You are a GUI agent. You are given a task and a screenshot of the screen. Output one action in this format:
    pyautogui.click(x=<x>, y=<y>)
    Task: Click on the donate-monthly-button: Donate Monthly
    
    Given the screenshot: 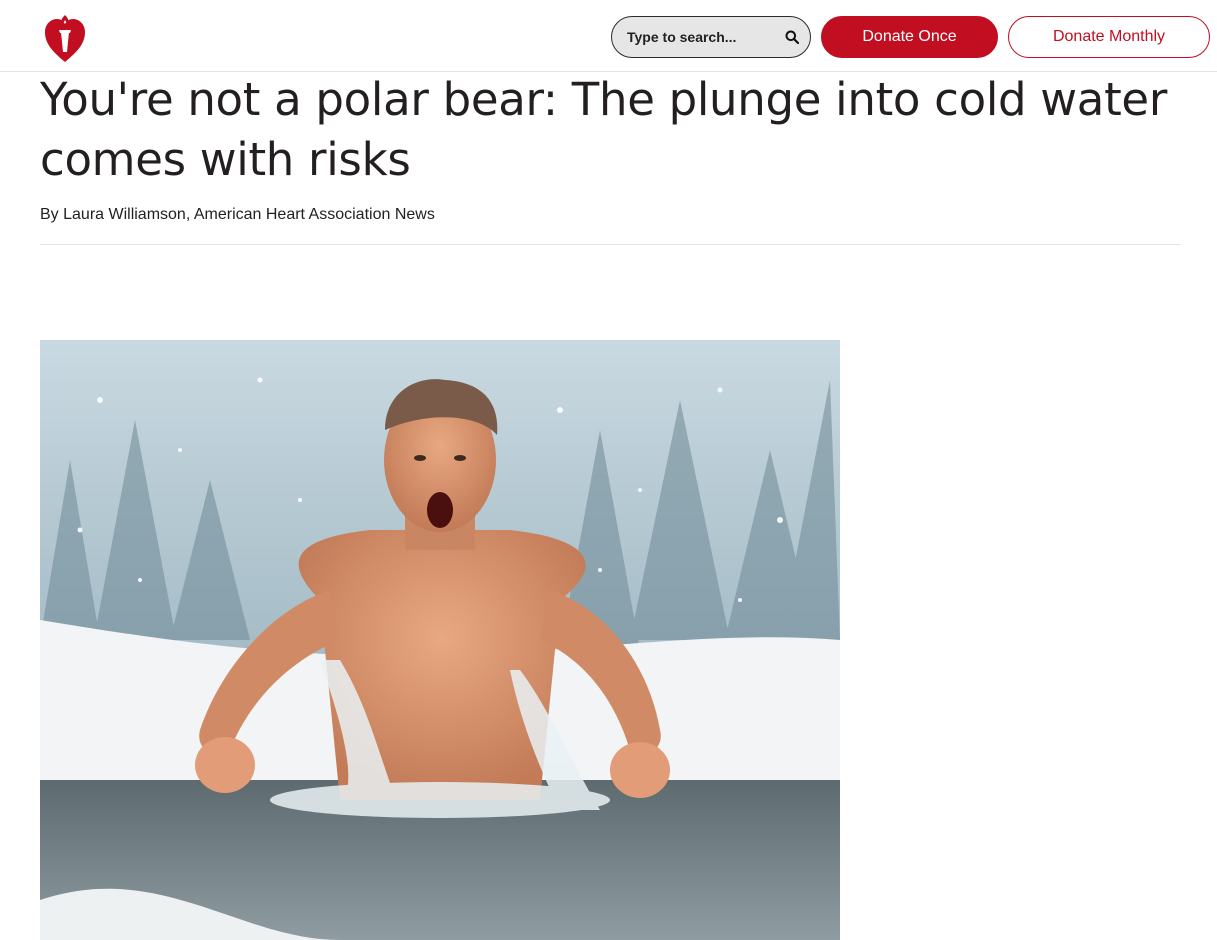 What is the action you would take?
    pyautogui.click(x=1109, y=37)
    